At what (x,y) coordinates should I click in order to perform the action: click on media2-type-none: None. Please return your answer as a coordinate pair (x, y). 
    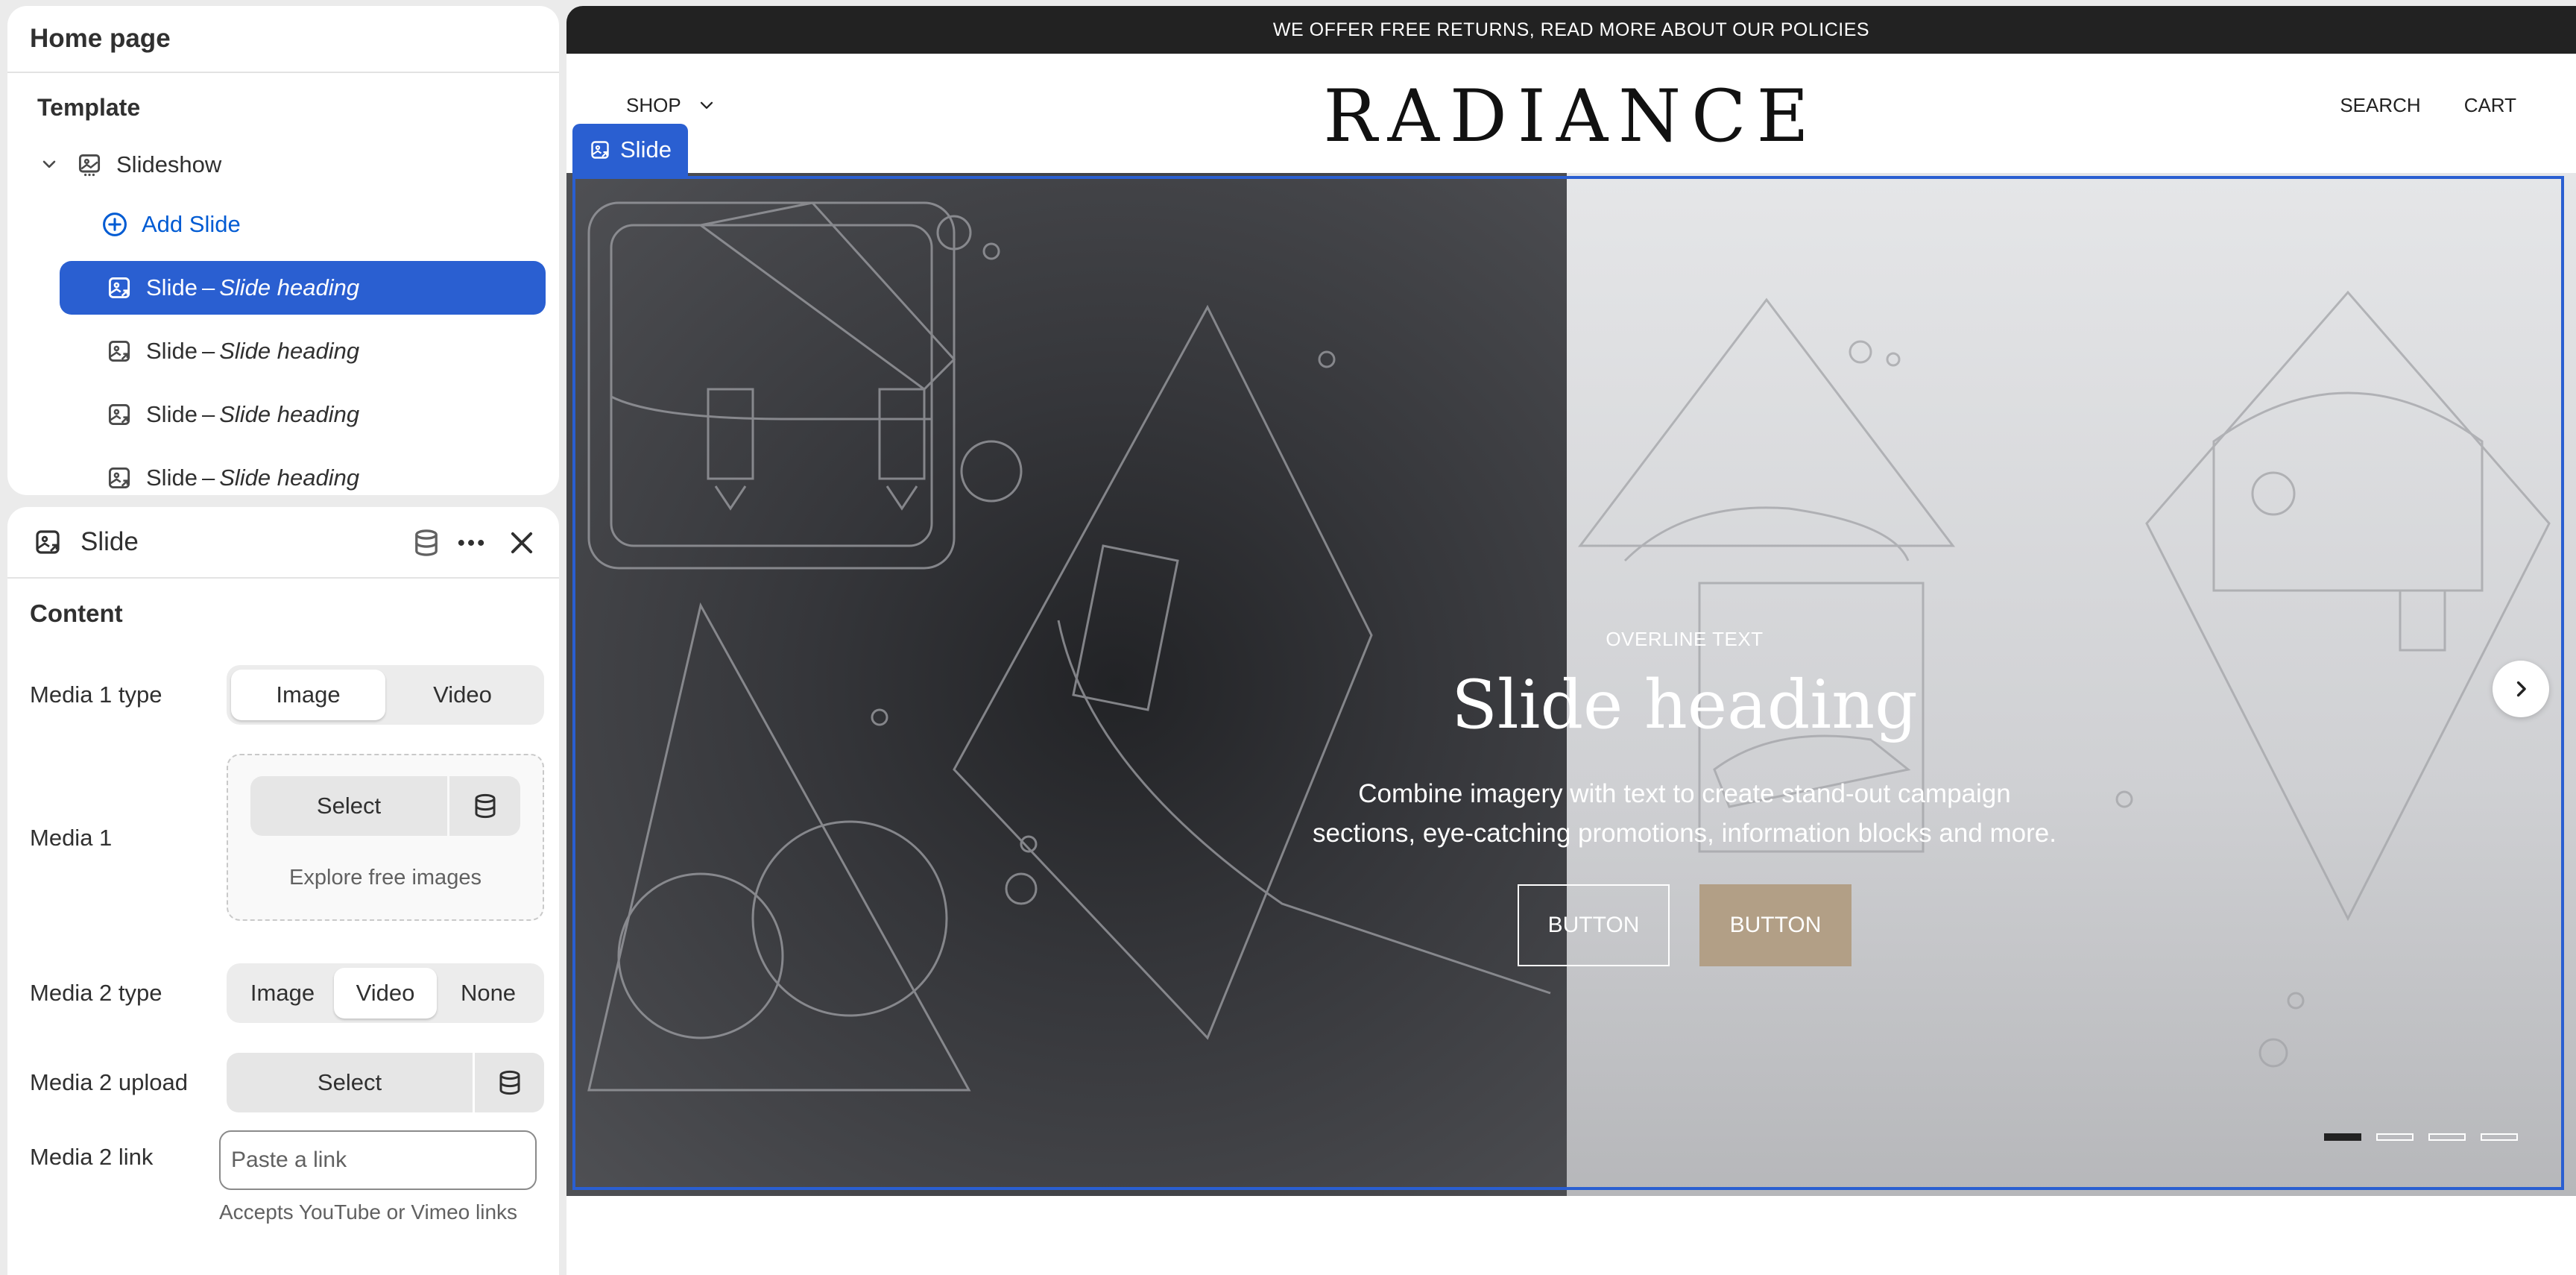
    Looking at the image, I should click on (488, 993).